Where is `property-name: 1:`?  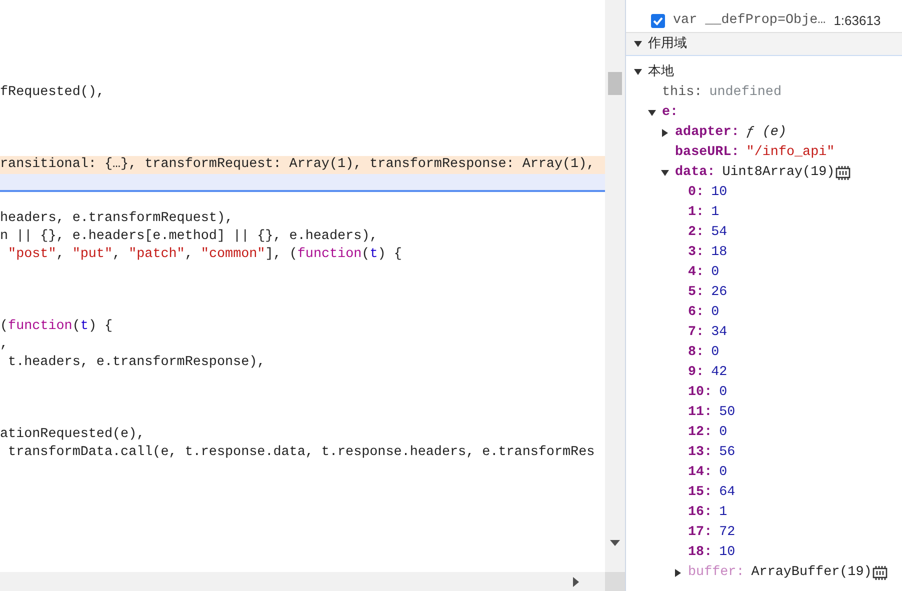
property-name: 1: is located at coordinates (696, 213).